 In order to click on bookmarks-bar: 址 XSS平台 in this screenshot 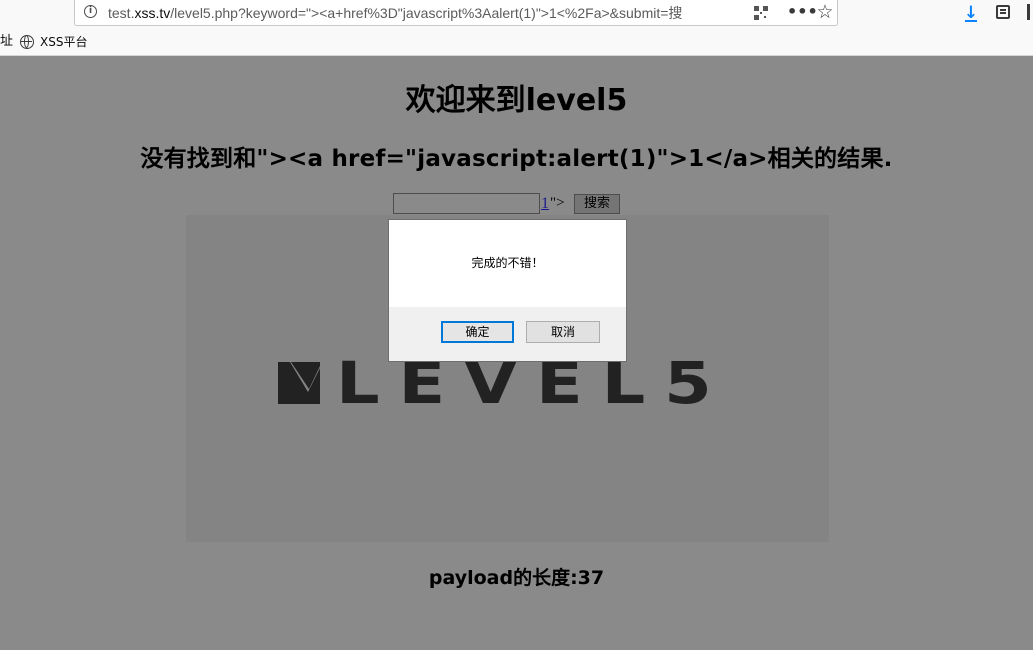, I will do `click(516, 42)`.